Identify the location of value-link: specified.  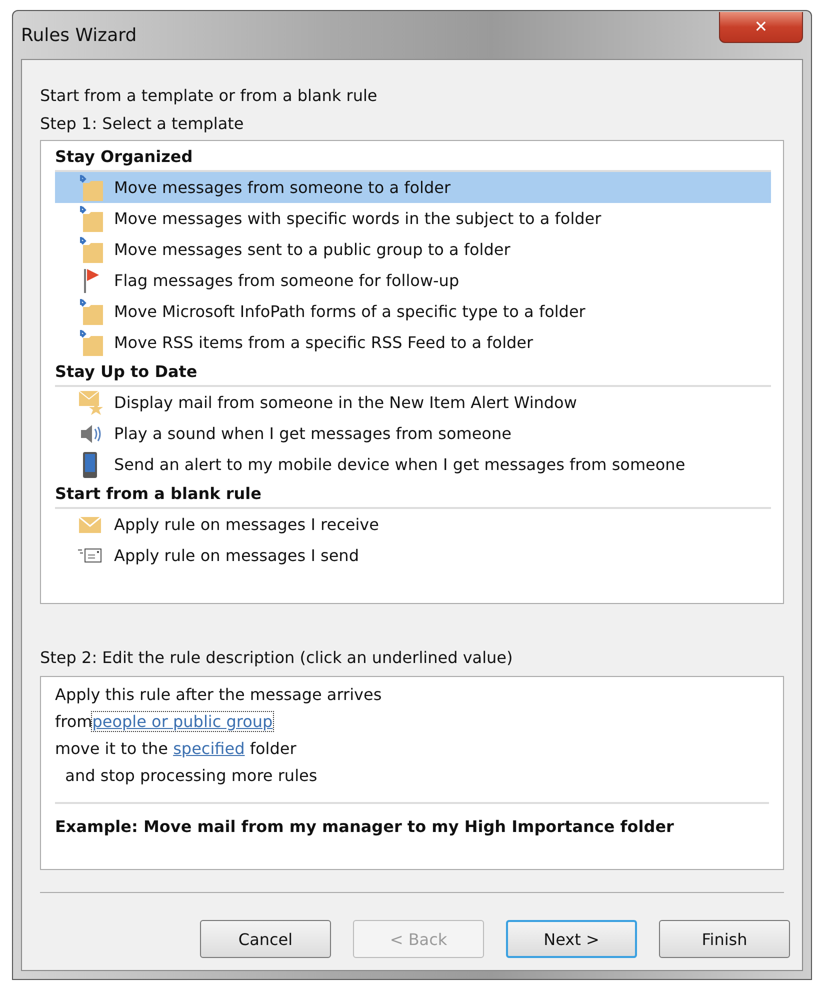
(209, 748).